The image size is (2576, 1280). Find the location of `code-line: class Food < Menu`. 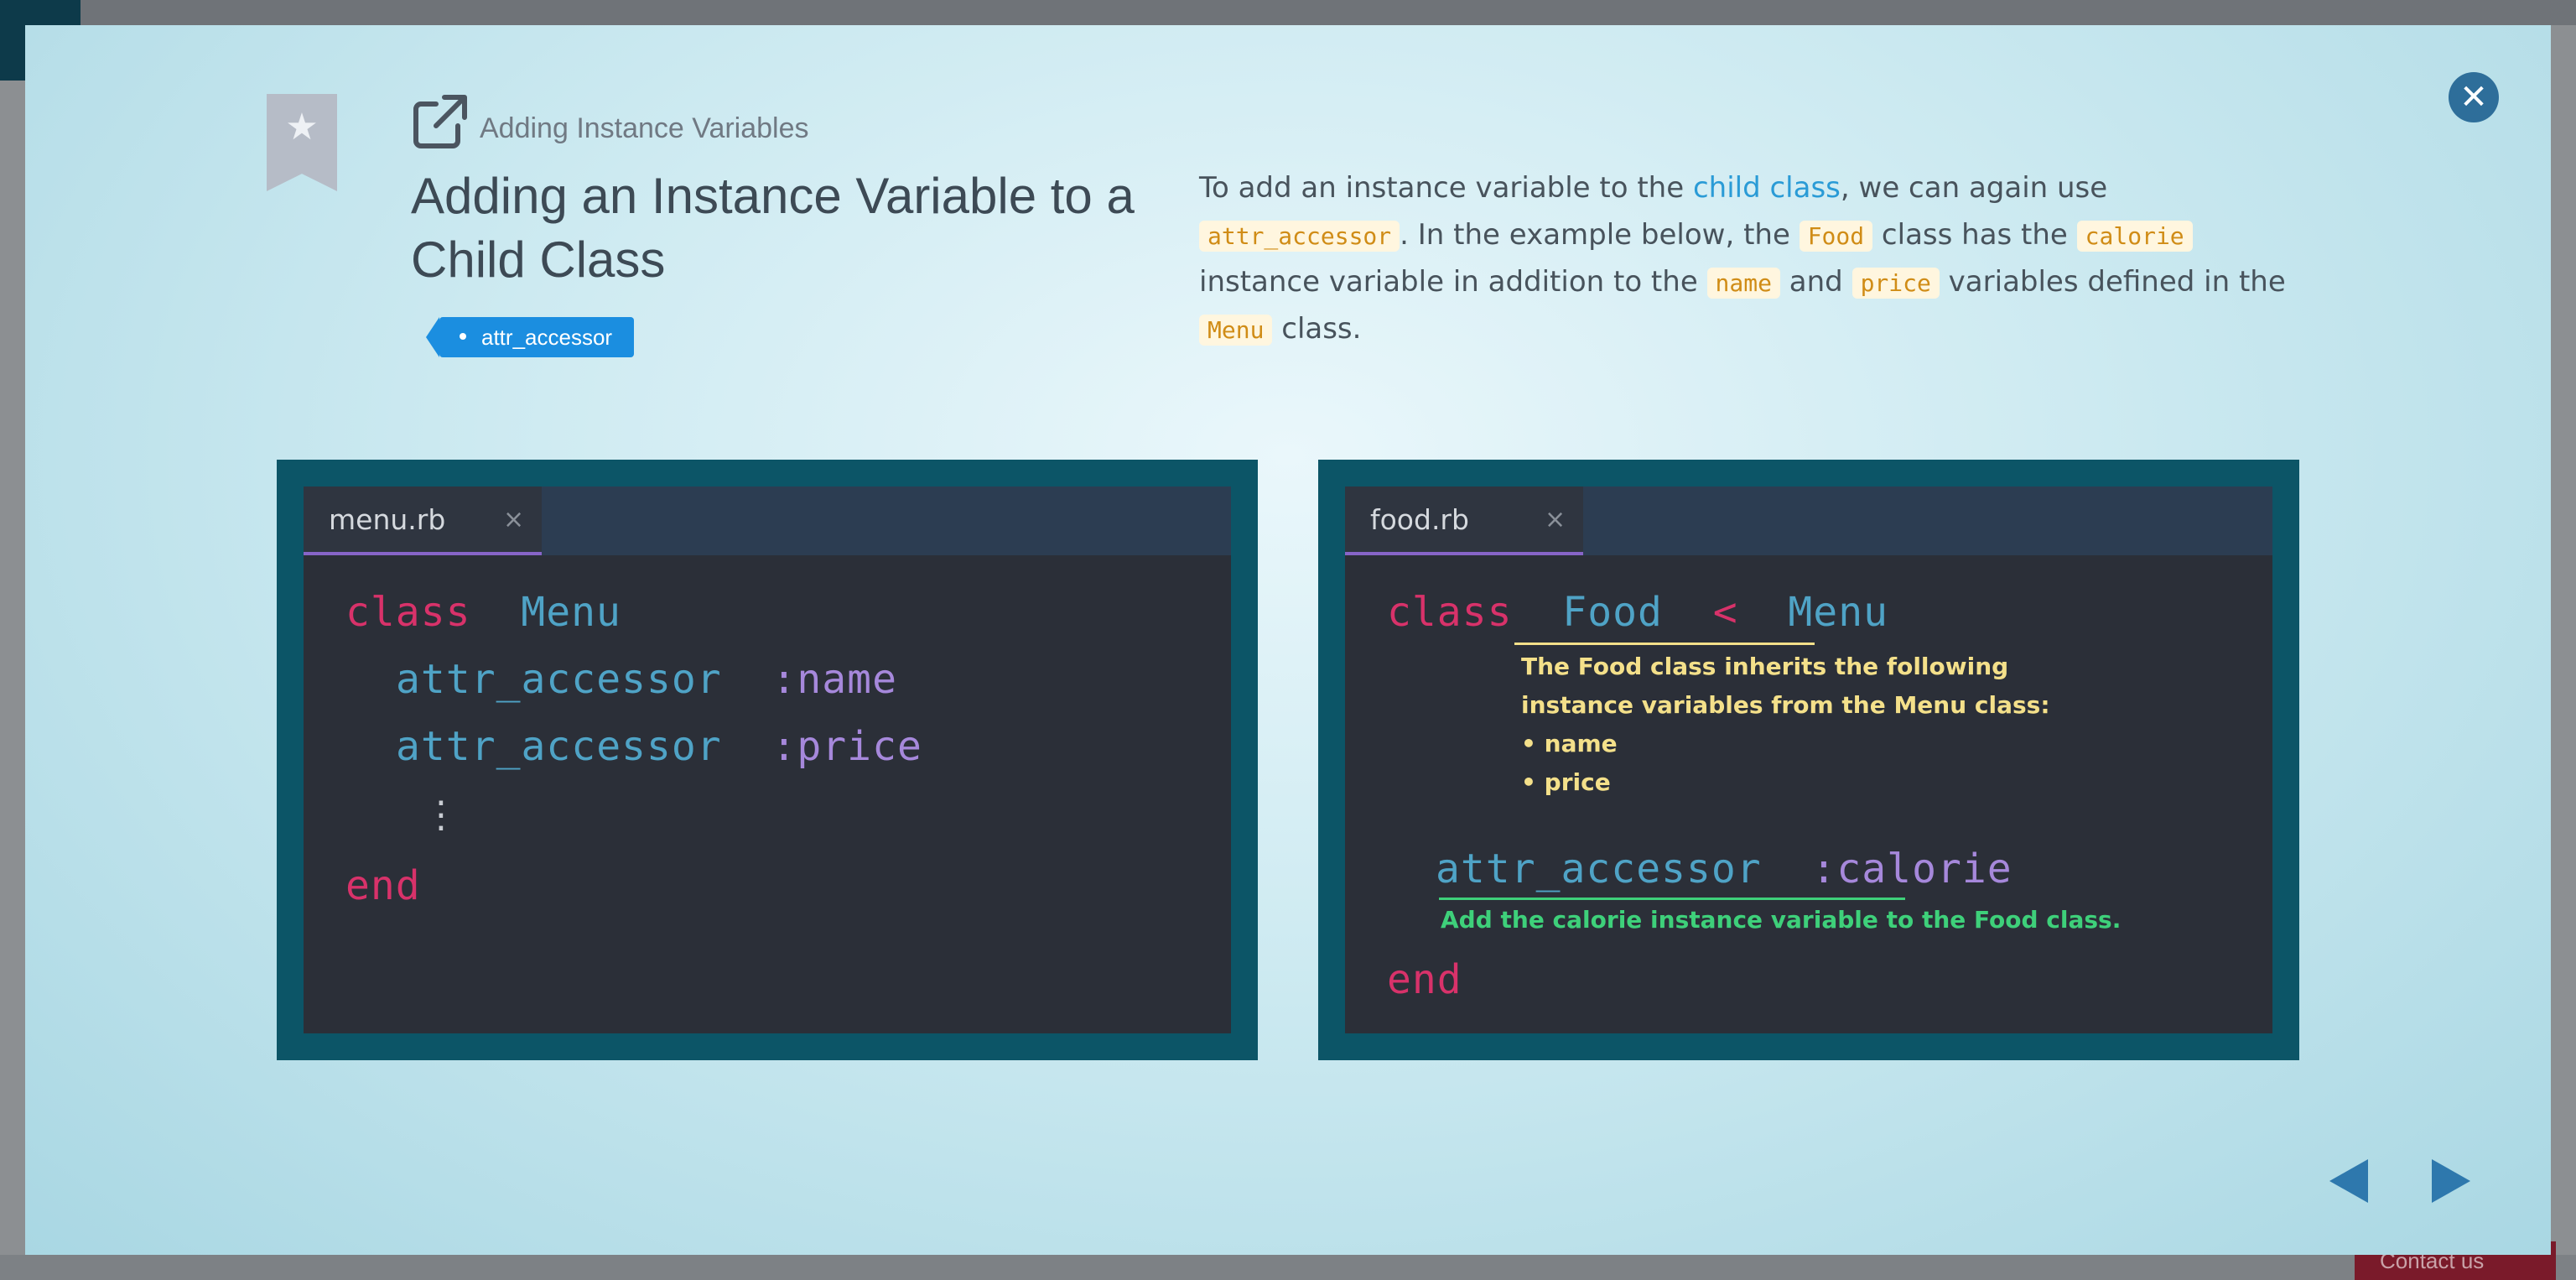

code-line: class Food < Menu is located at coordinates (1637, 612).